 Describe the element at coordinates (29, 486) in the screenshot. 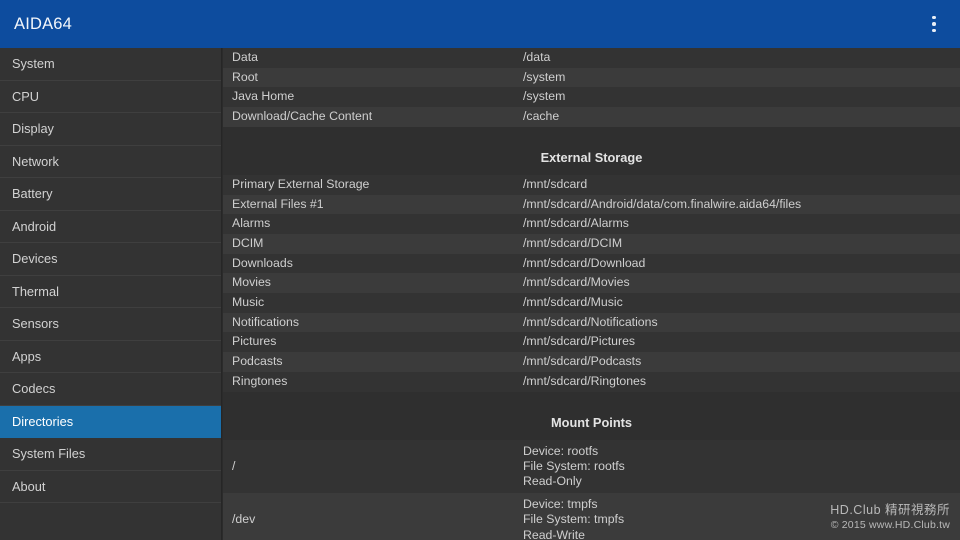

I see `sidebar-item-label: About` at that location.